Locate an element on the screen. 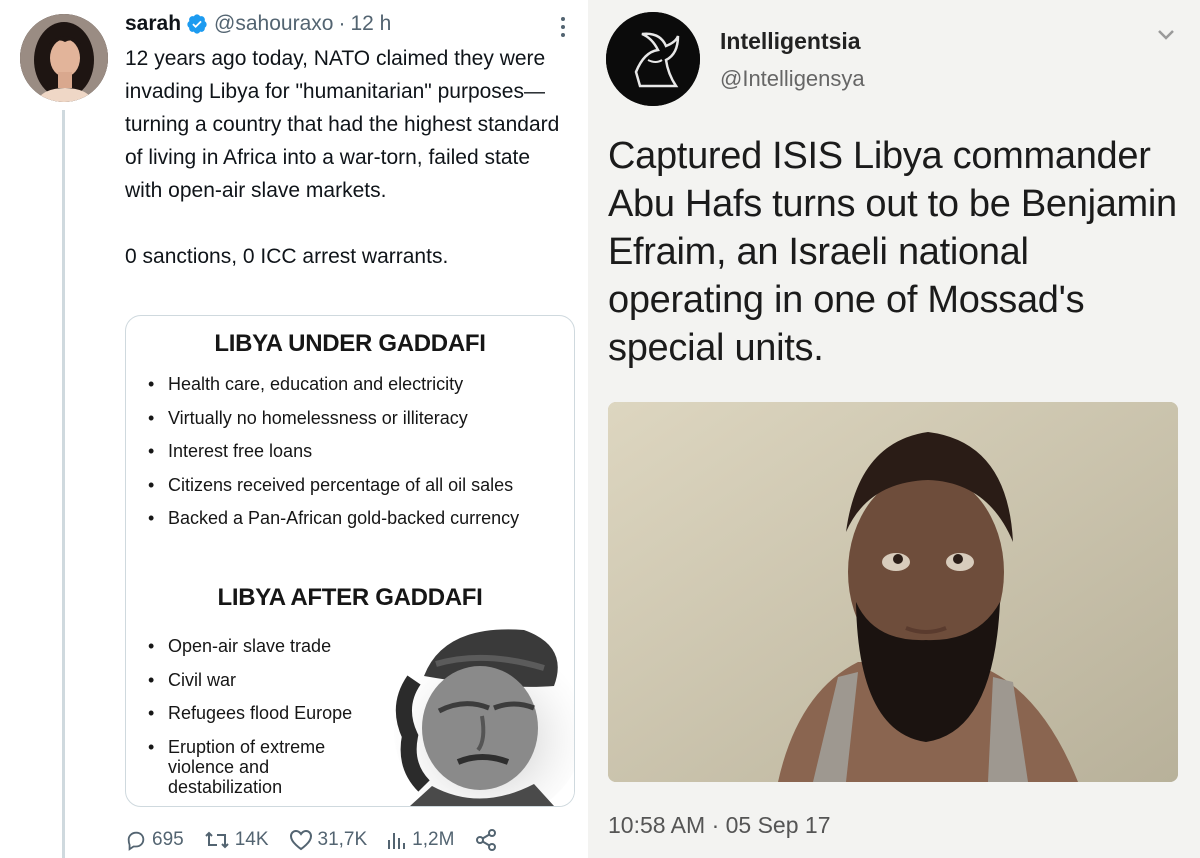 This screenshot has width=1200, height=858. user-name: sarah is located at coordinates (153, 24).